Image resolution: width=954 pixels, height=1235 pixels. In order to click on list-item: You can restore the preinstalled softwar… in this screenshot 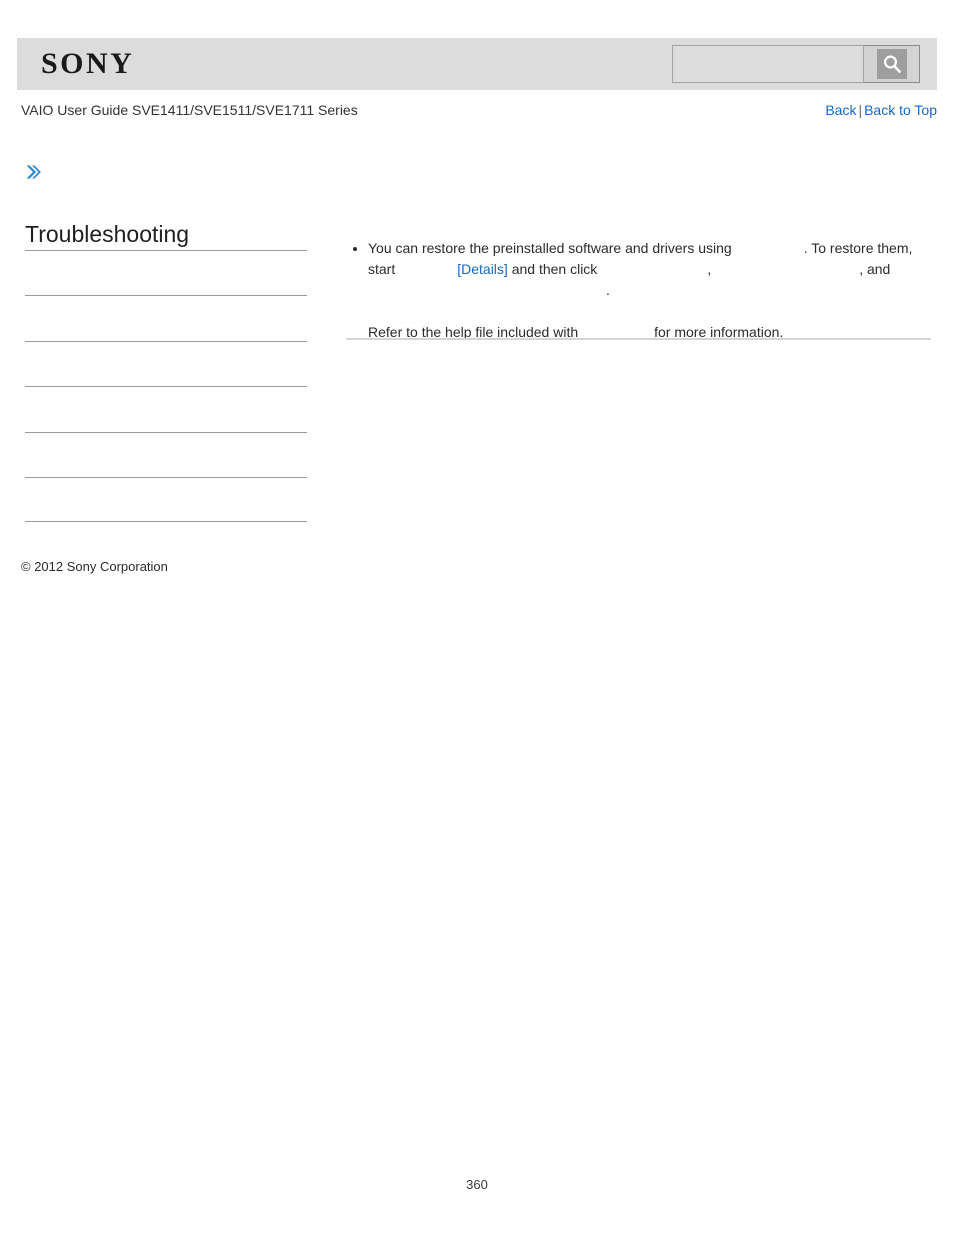, I will do `click(649, 290)`.